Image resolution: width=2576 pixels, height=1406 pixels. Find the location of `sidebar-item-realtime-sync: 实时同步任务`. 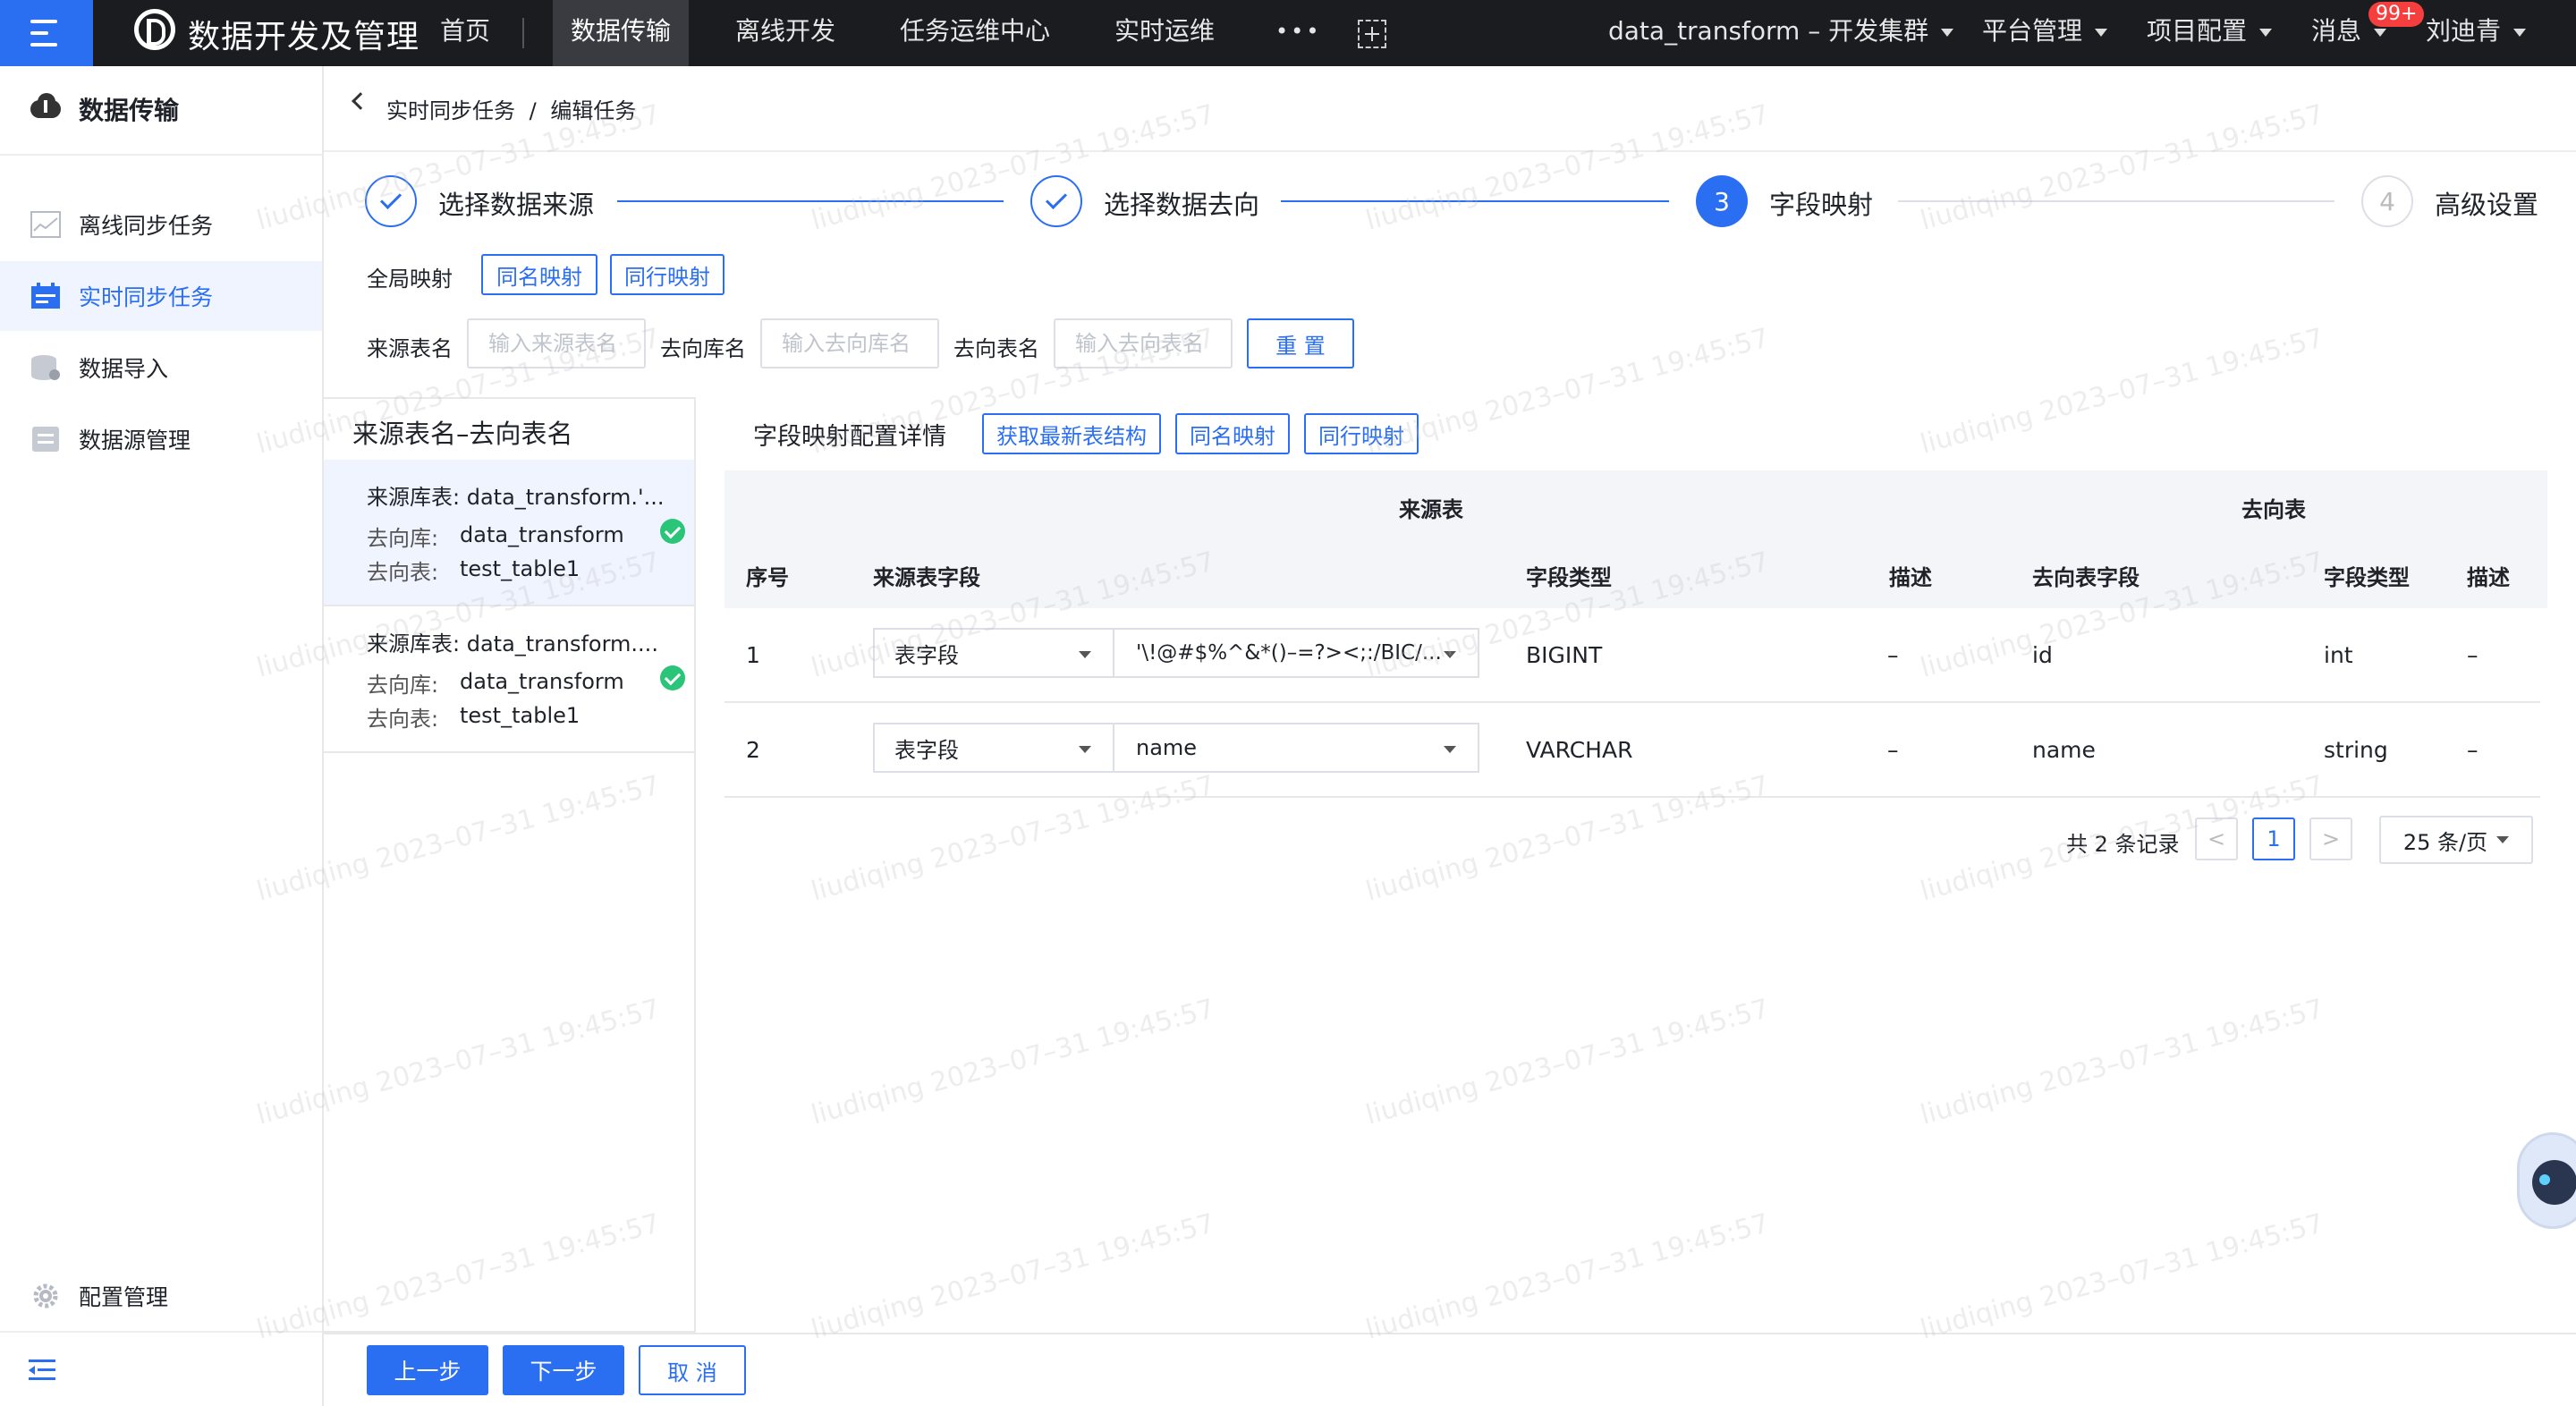

sidebar-item-realtime-sync: 实时同步任务 is located at coordinates (161, 296).